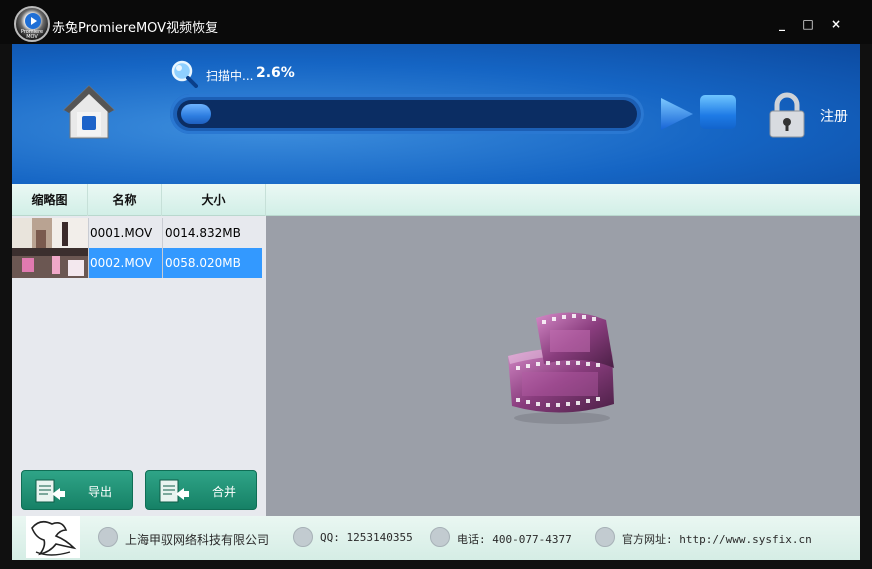  What do you see at coordinates (787, 115) in the screenshot?
I see `lock-icon` at bounding box center [787, 115].